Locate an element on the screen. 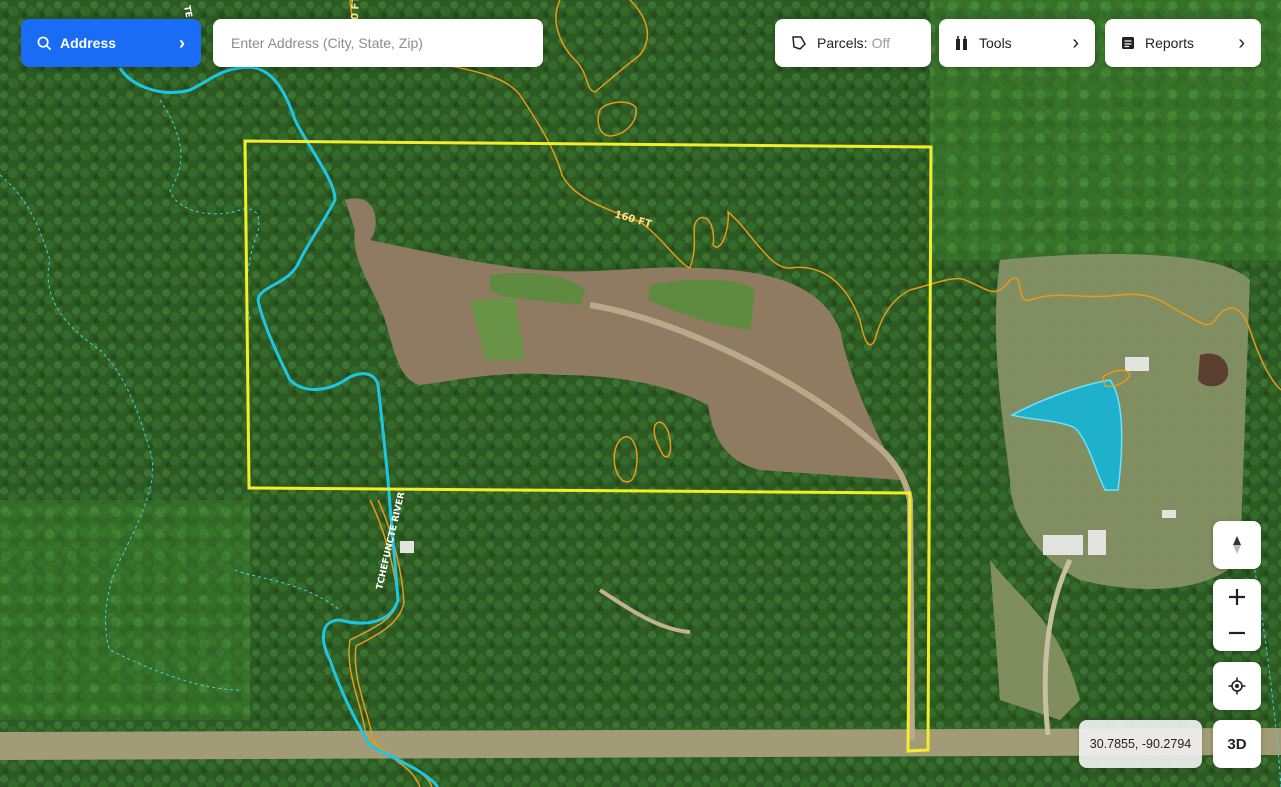 The height and width of the screenshot is (787, 1281). zoom-controls is located at coordinates (1237, 615).